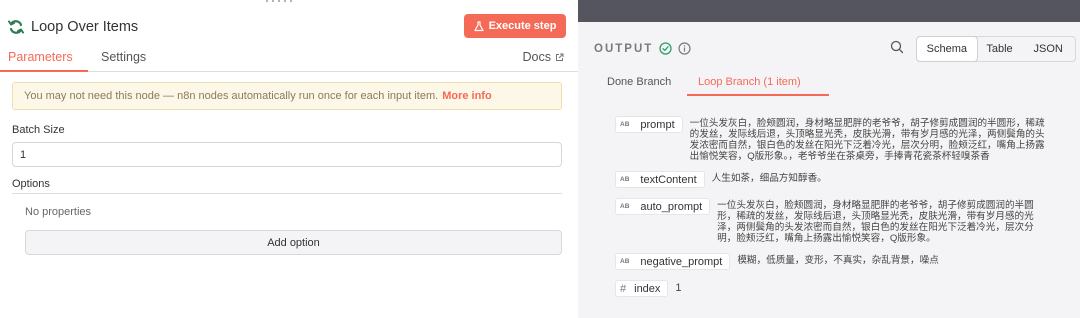  I want to click on node-title: Loop Over Items, so click(84, 27).